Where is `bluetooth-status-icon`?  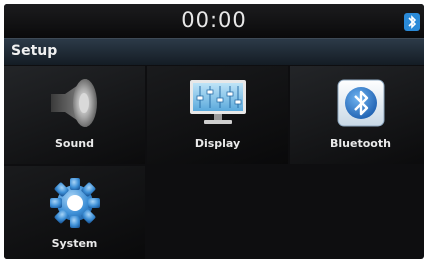 bluetooth-status-icon is located at coordinates (412, 22).